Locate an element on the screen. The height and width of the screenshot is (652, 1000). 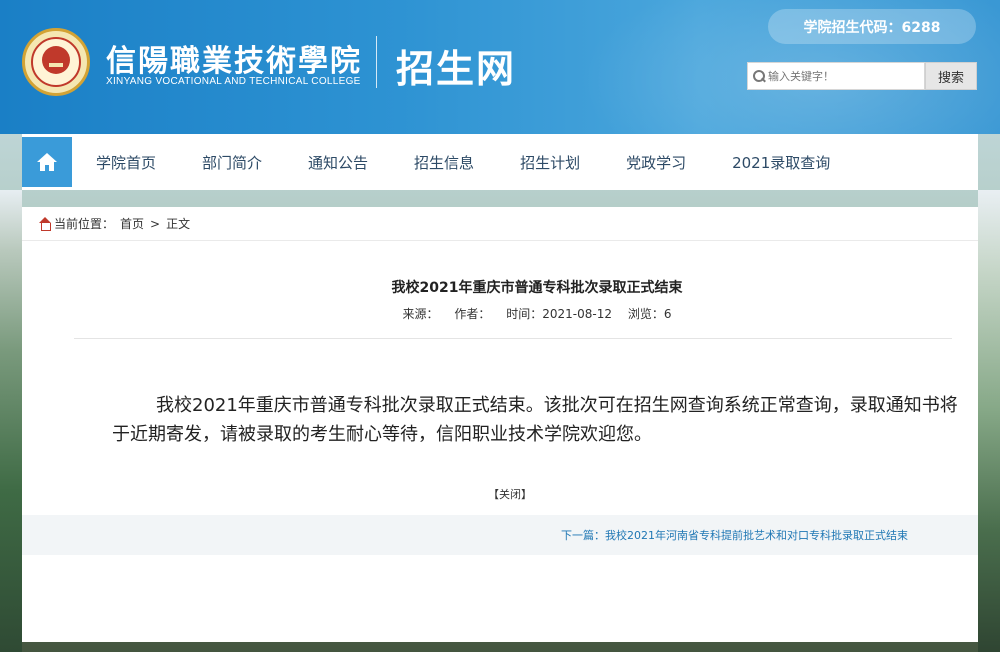
search-box is located at coordinates (836, 76).